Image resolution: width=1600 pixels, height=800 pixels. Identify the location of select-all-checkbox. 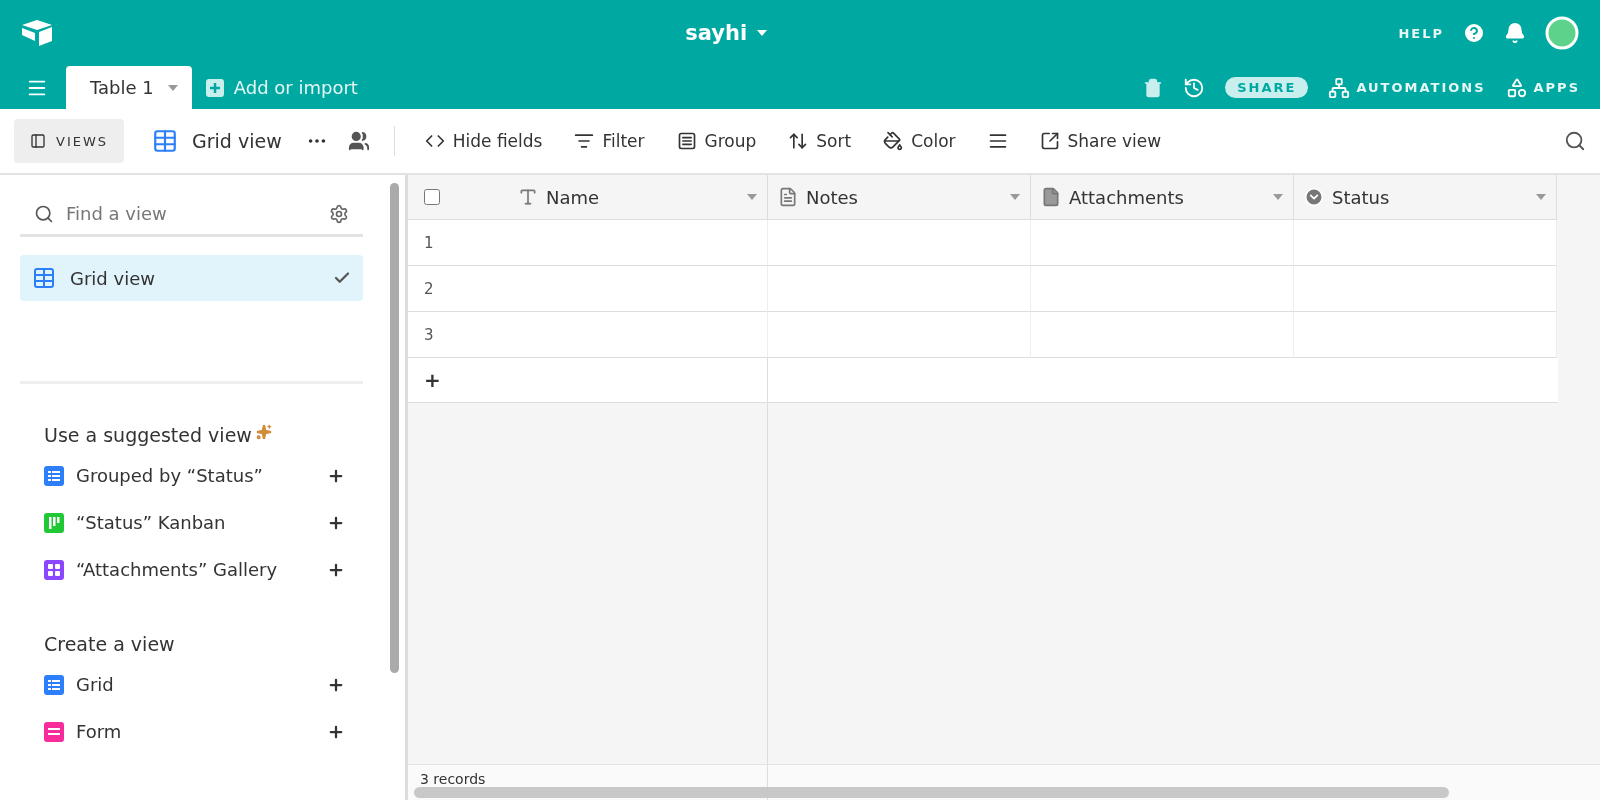
(432, 197).